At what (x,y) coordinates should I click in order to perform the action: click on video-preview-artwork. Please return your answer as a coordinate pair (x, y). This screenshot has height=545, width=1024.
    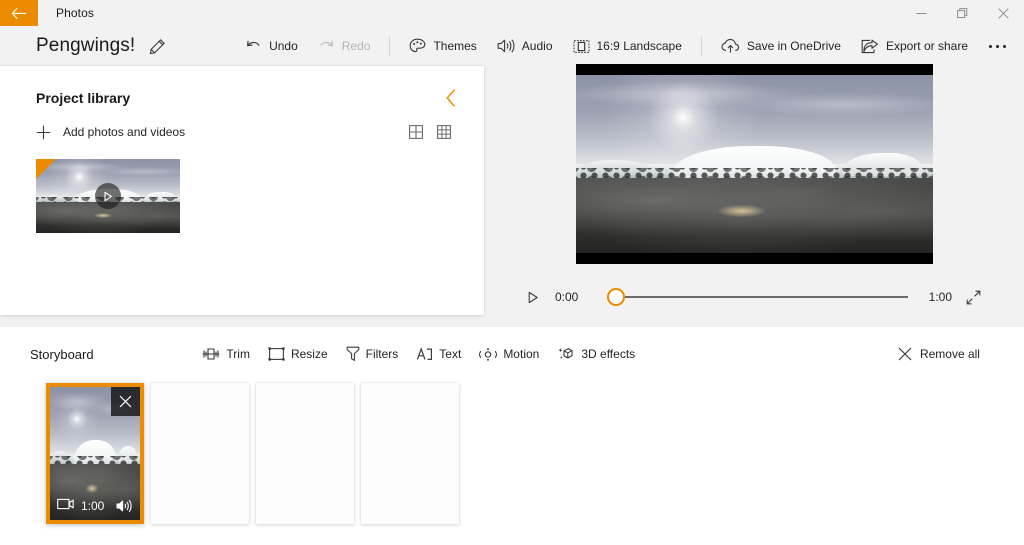
    Looking at the image, I should click on (754, 164).